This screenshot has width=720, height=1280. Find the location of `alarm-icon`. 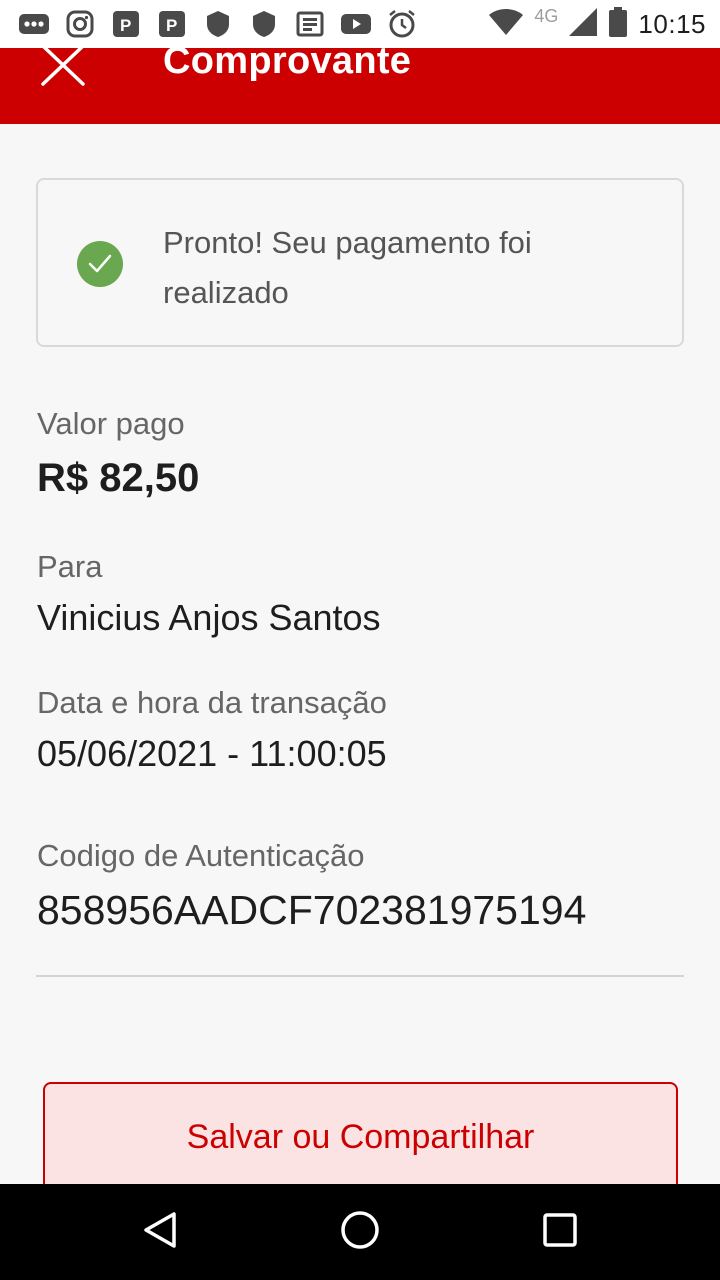

alarm-icon is located at coordinates (402, 24).